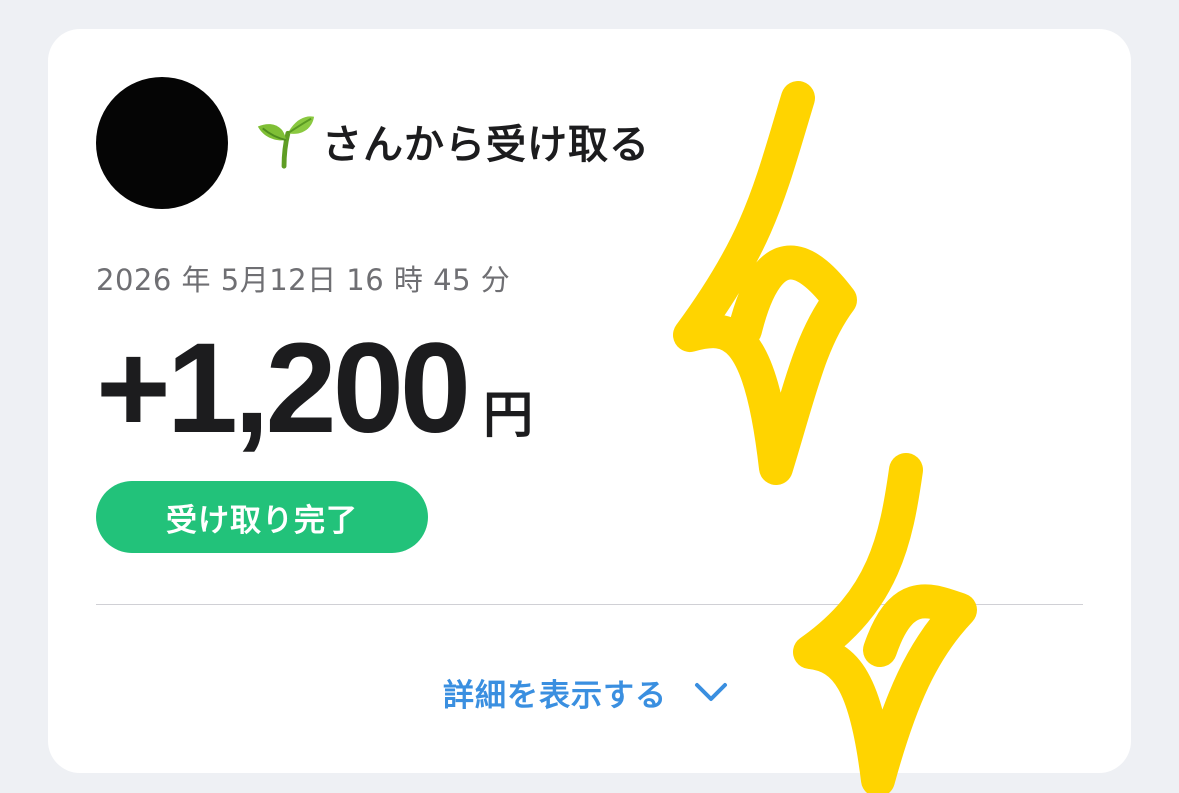 The height and width of the screenshot is (793, 1179). I want to click on status-badge: 受け取り完了, so click(262, 517).